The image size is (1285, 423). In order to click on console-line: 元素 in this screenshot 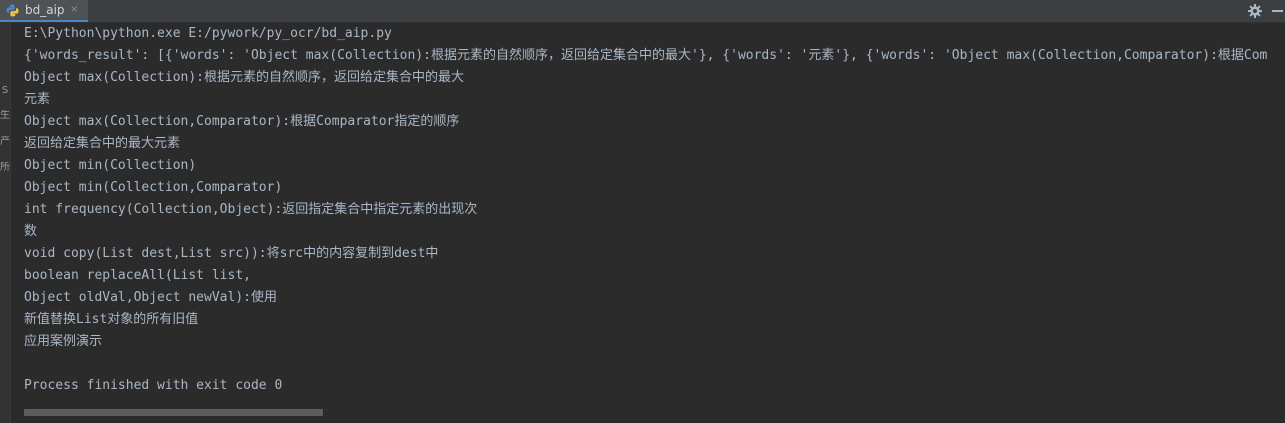, I will do `click(37, 99)`.